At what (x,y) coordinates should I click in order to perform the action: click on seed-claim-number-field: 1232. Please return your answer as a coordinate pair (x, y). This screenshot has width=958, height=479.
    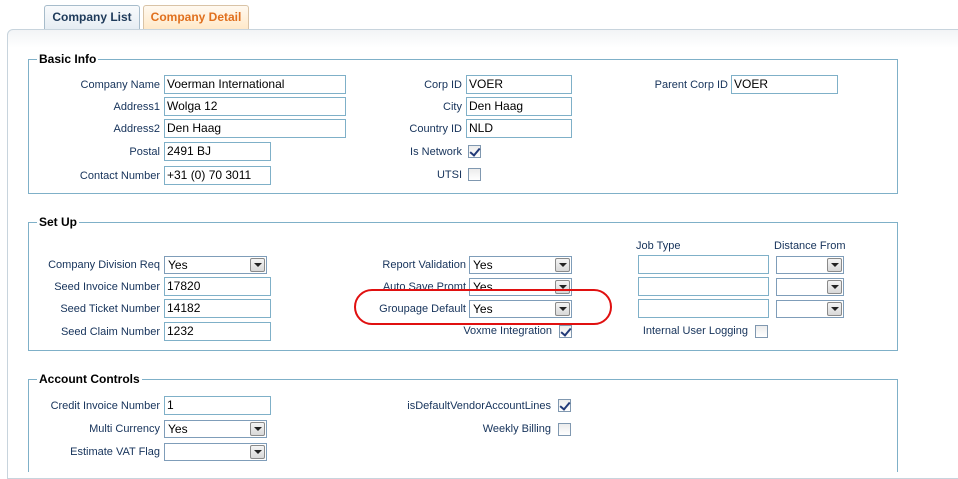
    Looking at the image, I should click on (217, 331).